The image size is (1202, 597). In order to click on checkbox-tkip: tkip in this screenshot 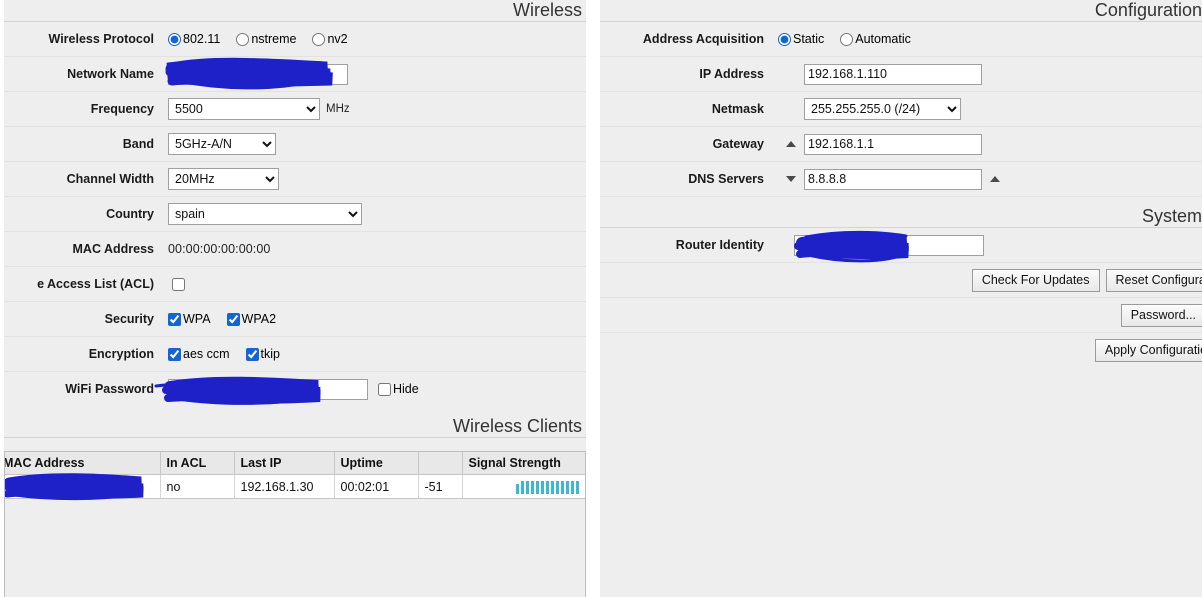, I will do `click(262, 354)`.